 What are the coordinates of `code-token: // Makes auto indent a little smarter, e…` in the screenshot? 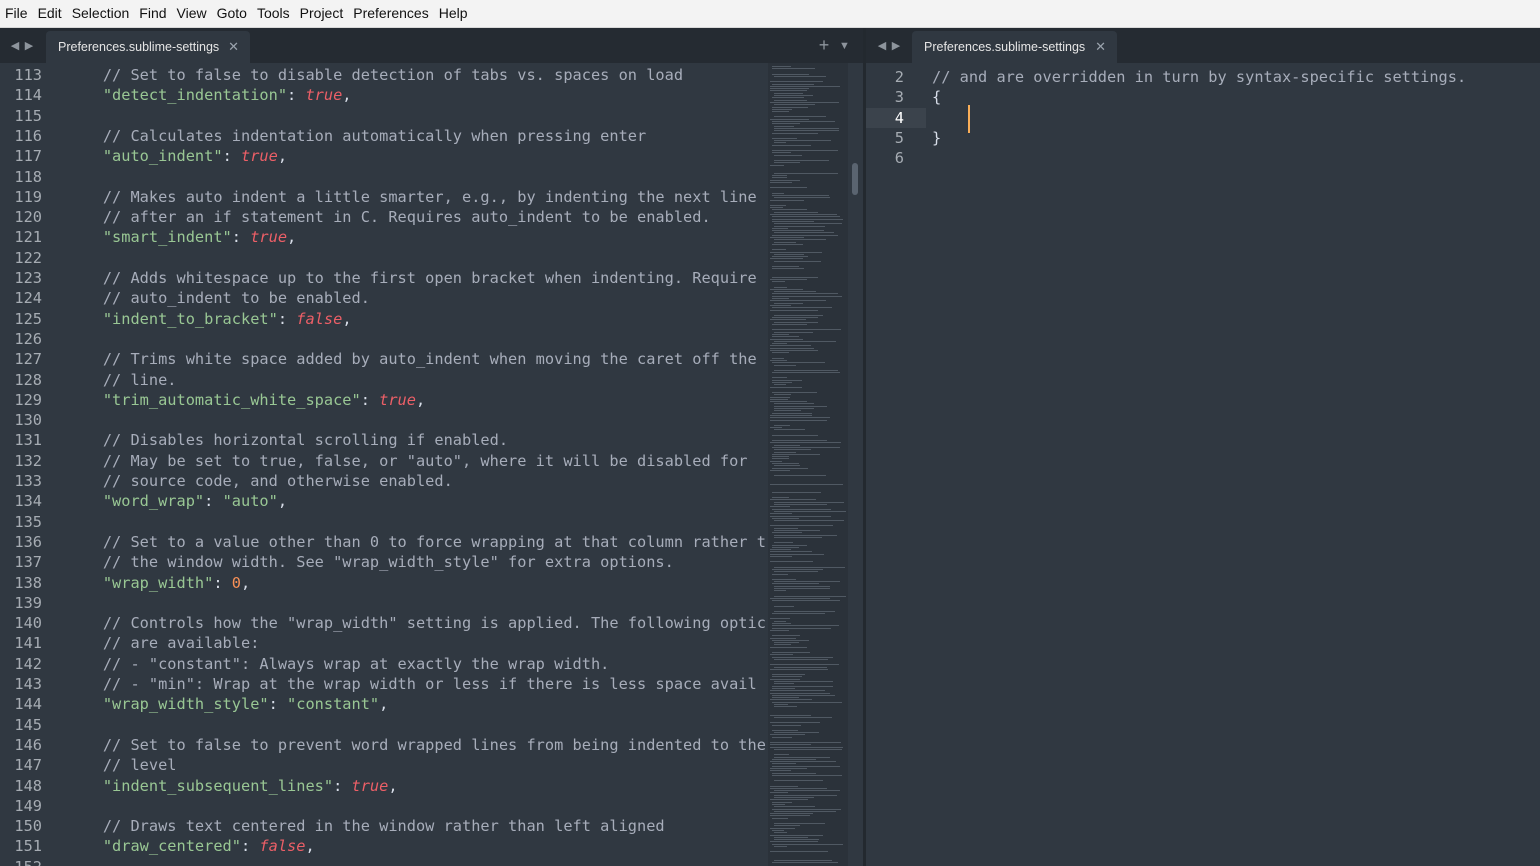 It's located at (411, 196).